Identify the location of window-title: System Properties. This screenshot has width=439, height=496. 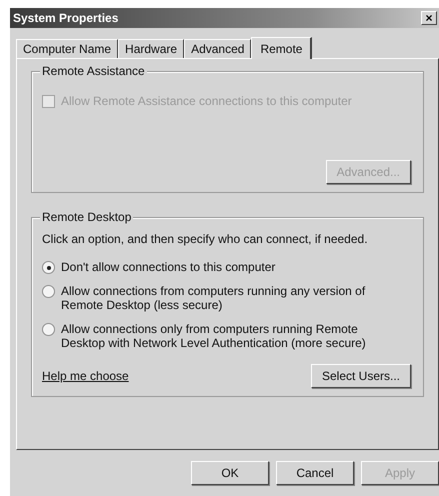
(65, 18).